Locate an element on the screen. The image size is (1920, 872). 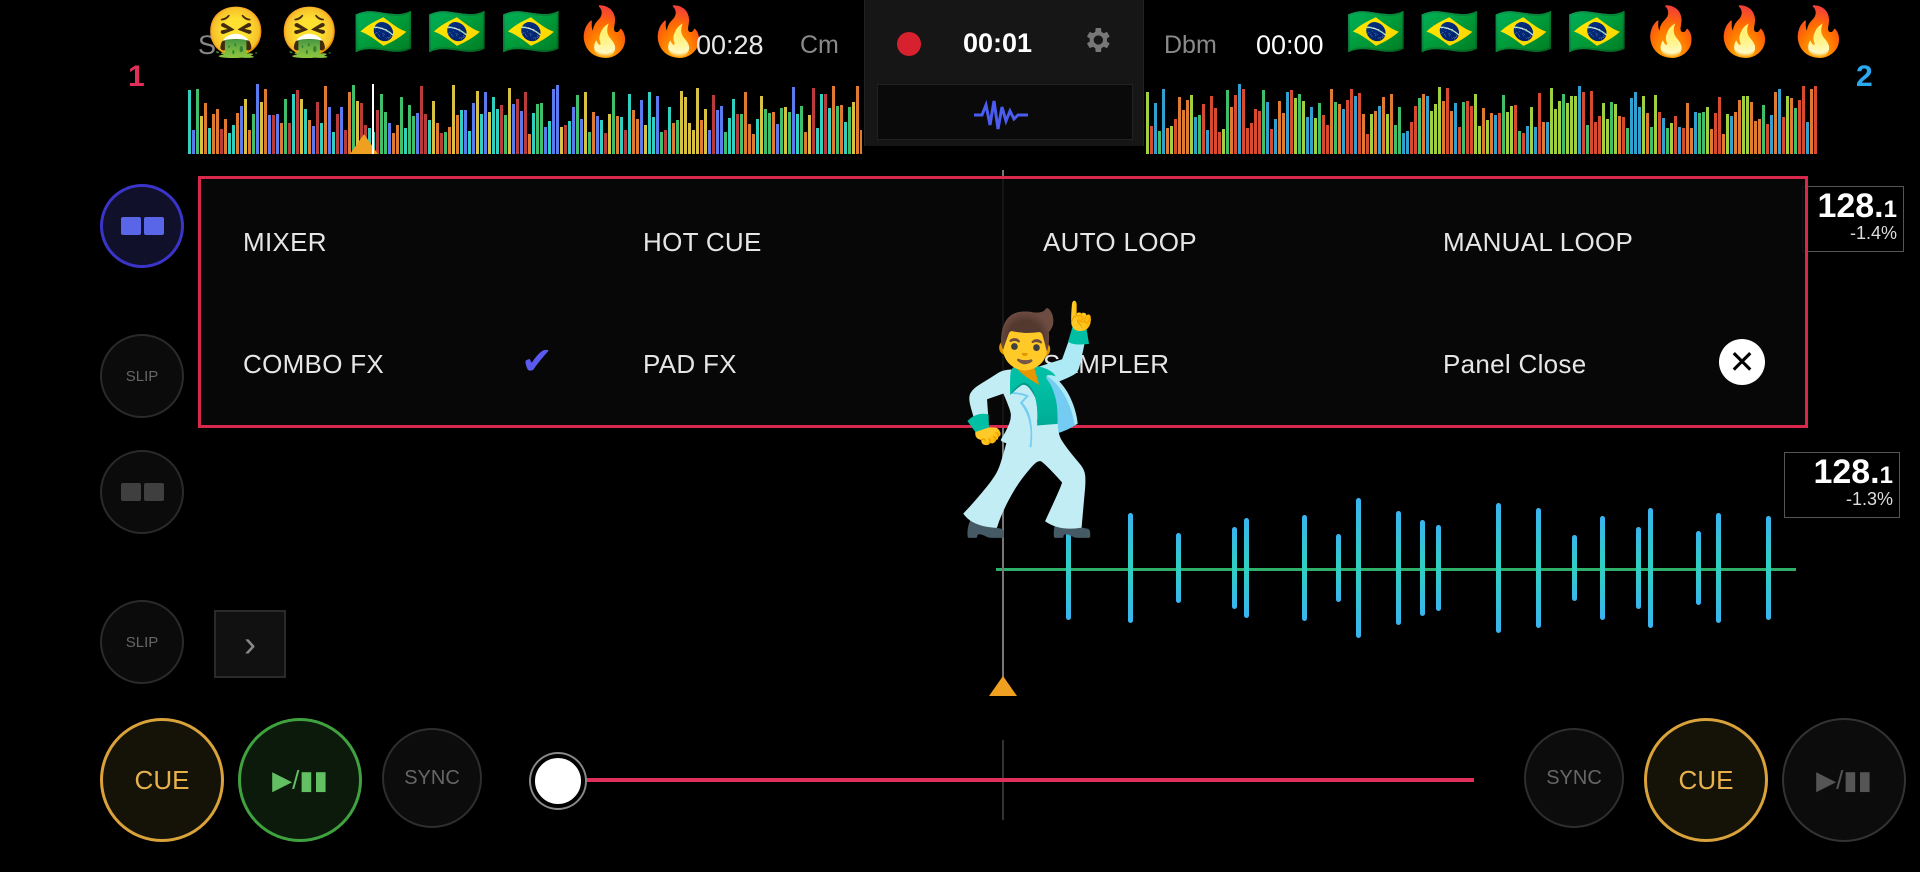
expand-arrow-button: › is located at coordinates (250, 644).